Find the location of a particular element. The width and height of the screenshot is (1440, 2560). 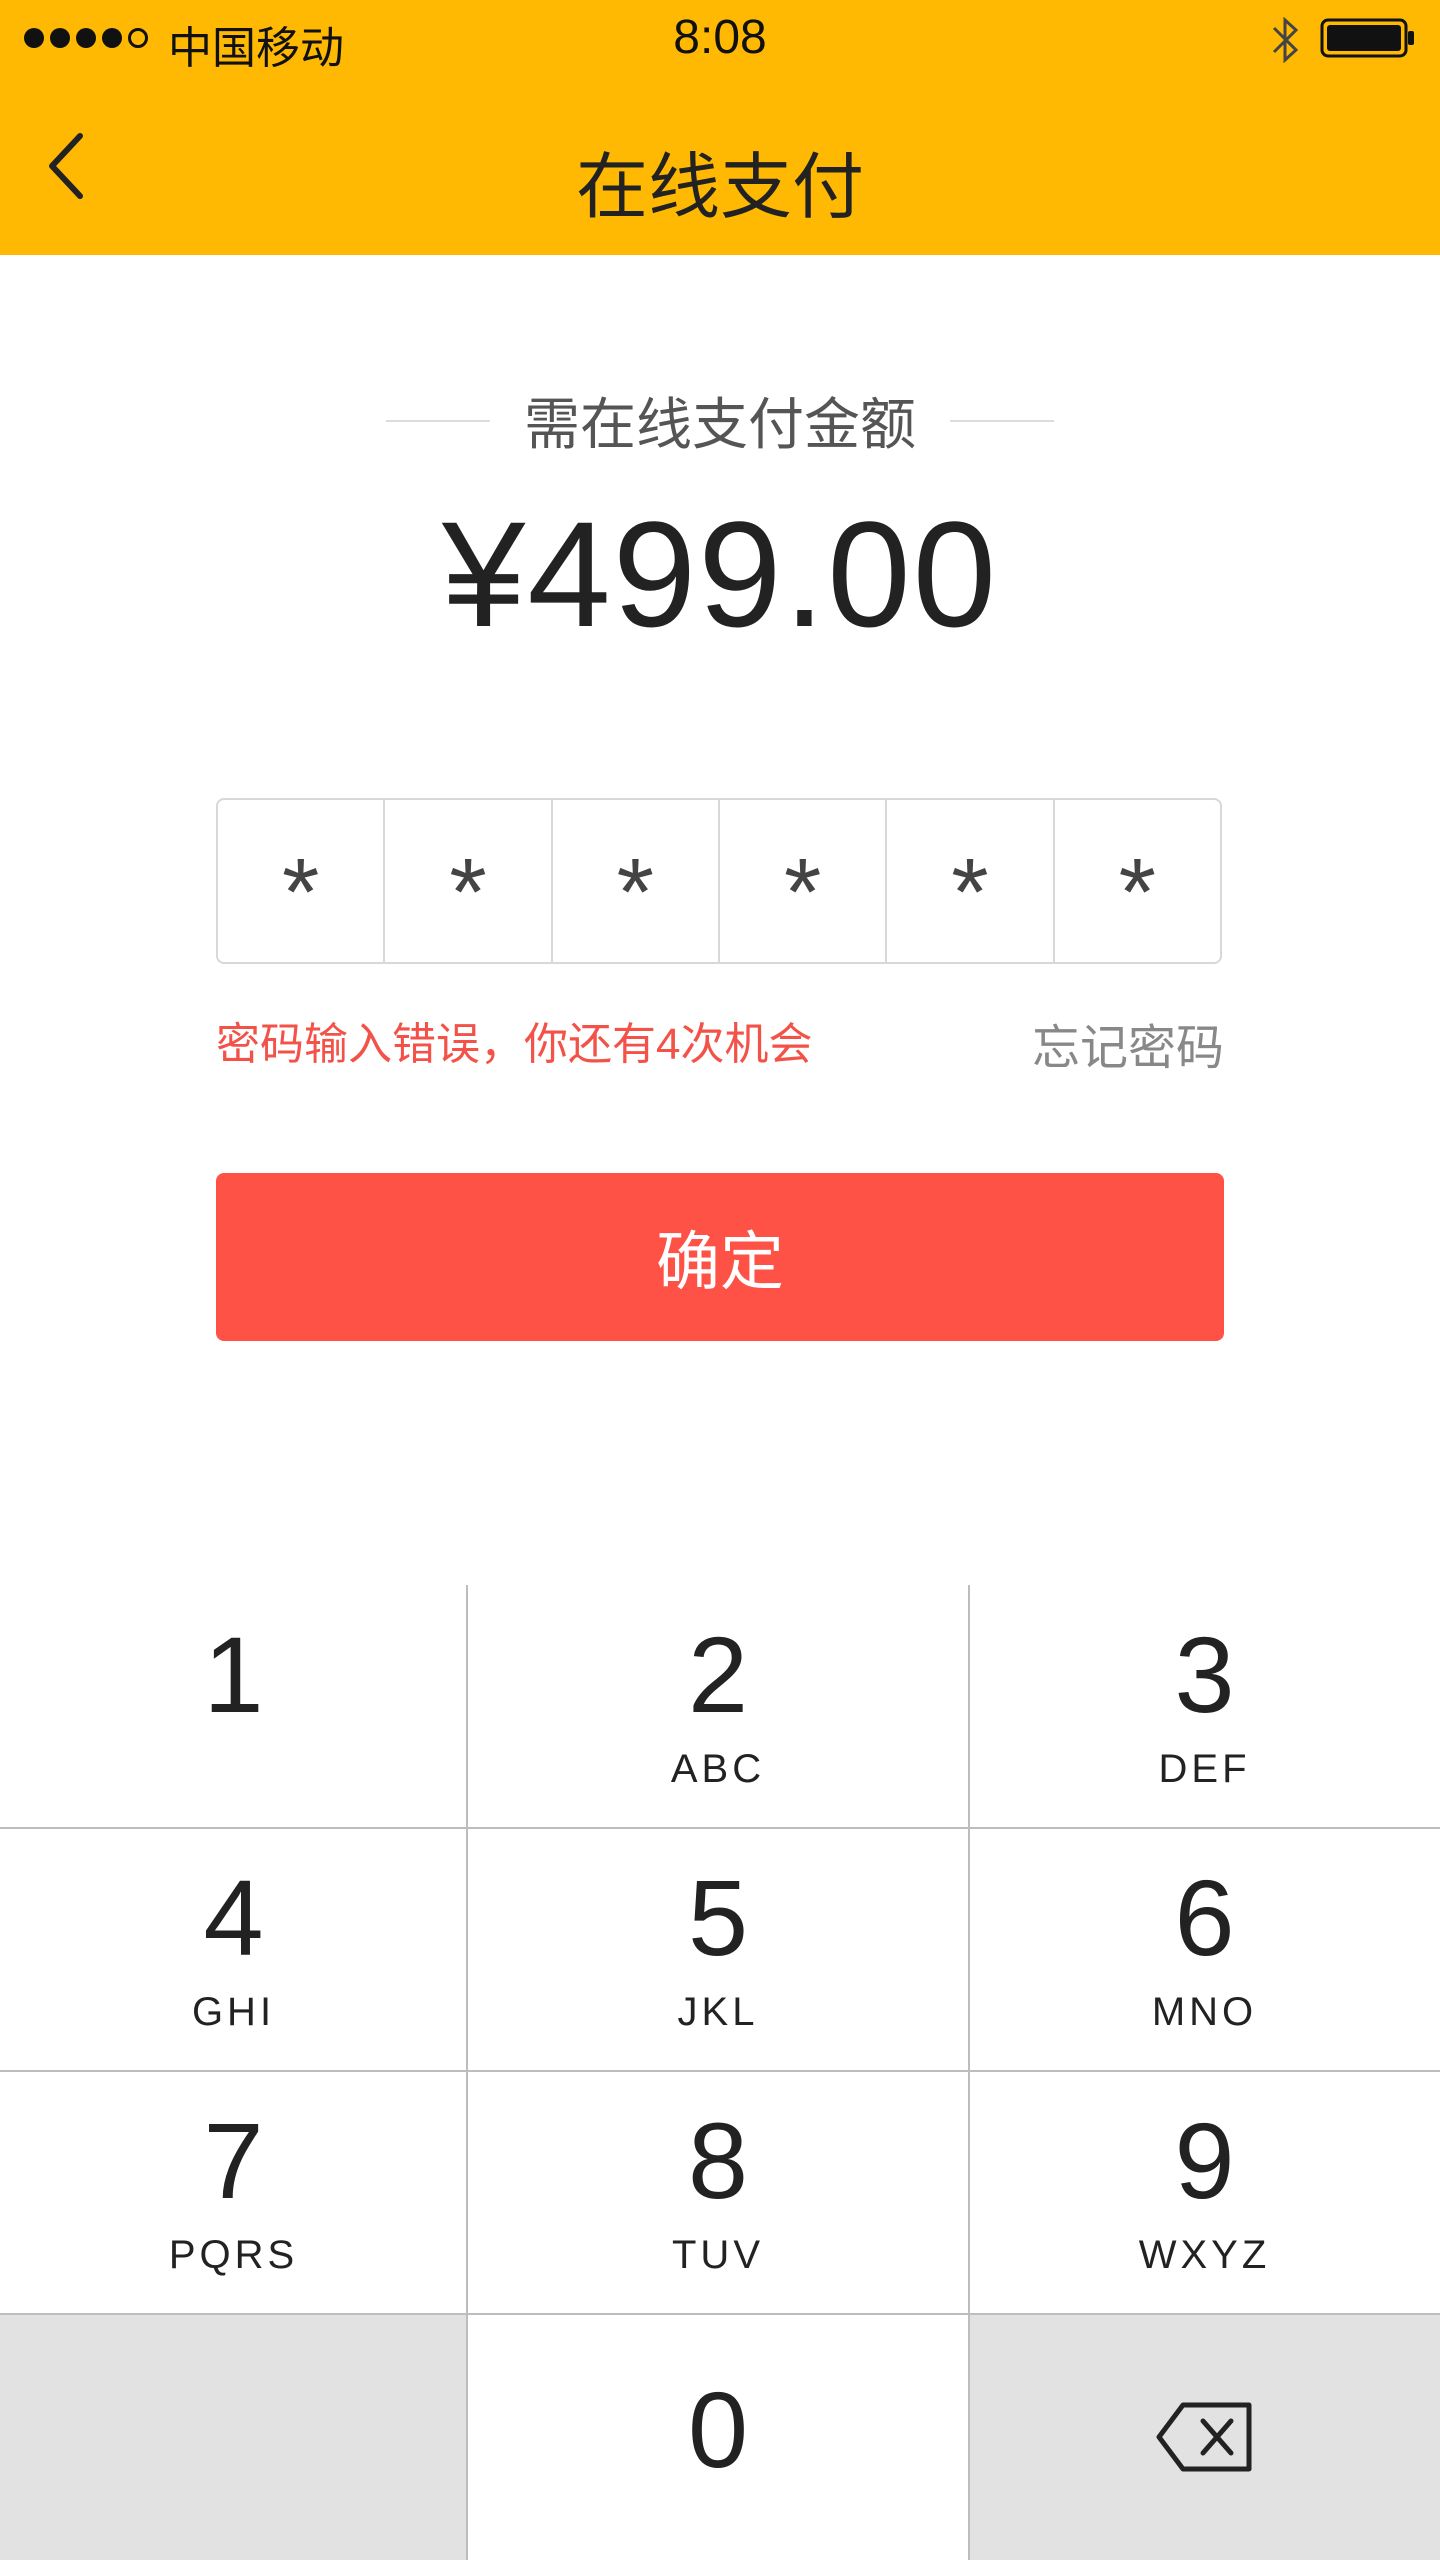

key-5: 5 JKL is located at coordinates (718, 1949).